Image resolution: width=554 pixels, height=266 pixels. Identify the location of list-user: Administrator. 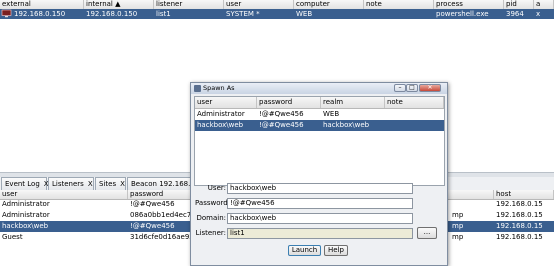
(221, 114).